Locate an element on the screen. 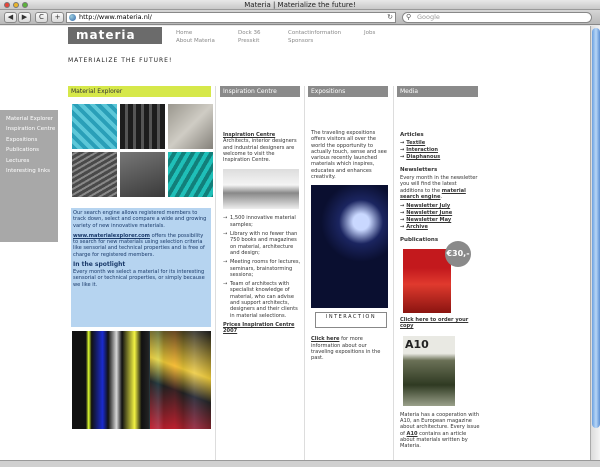 This screenshot has width=600, height=467. inspiration-centre-image is located at coordinates (261, 189).